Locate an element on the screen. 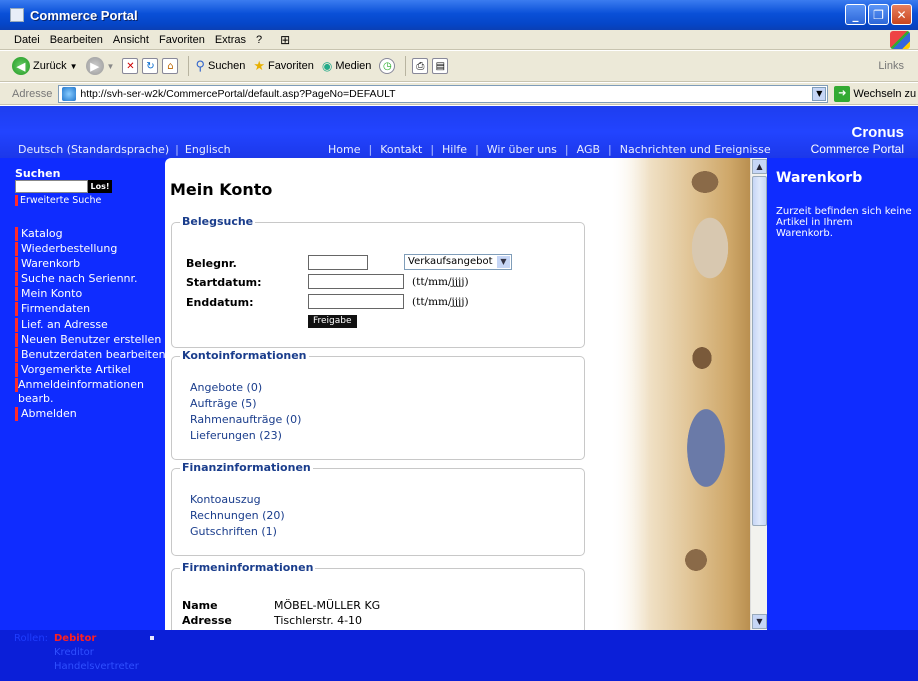  refresh-icon: ↻ is located at coordinates (150, 66).